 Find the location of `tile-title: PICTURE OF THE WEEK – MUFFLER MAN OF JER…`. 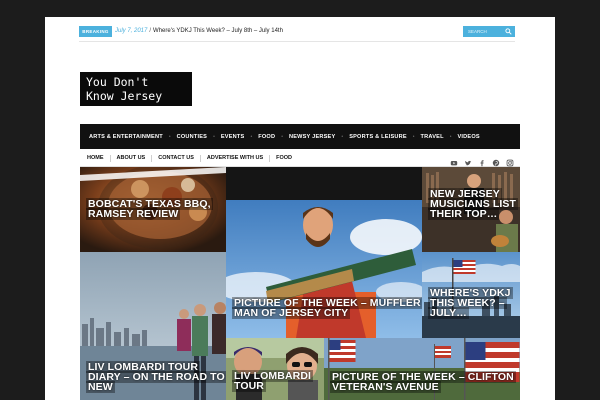

tile-title: PICTURE OF THE WEEK – MUFFLER MAN OF JER… is located at coordinates (327, 308).